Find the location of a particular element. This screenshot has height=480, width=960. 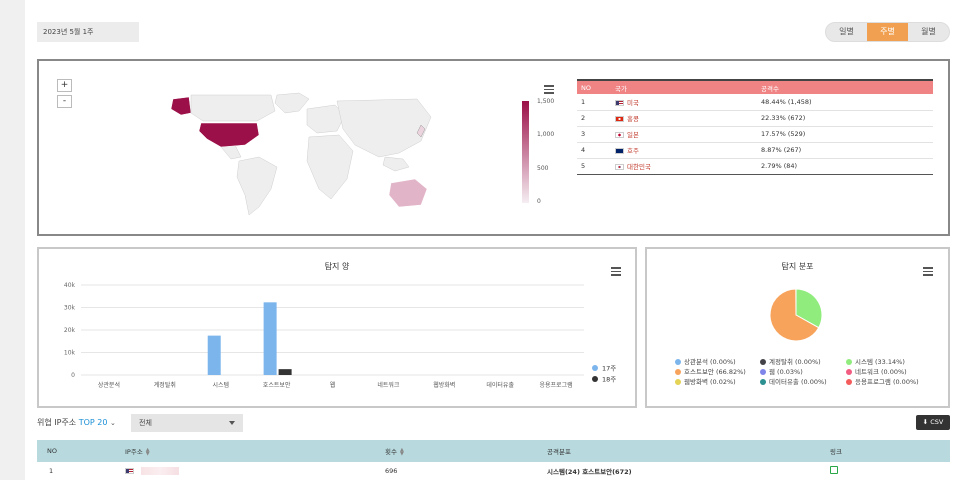

world-map is located at coordinates (299, 156).